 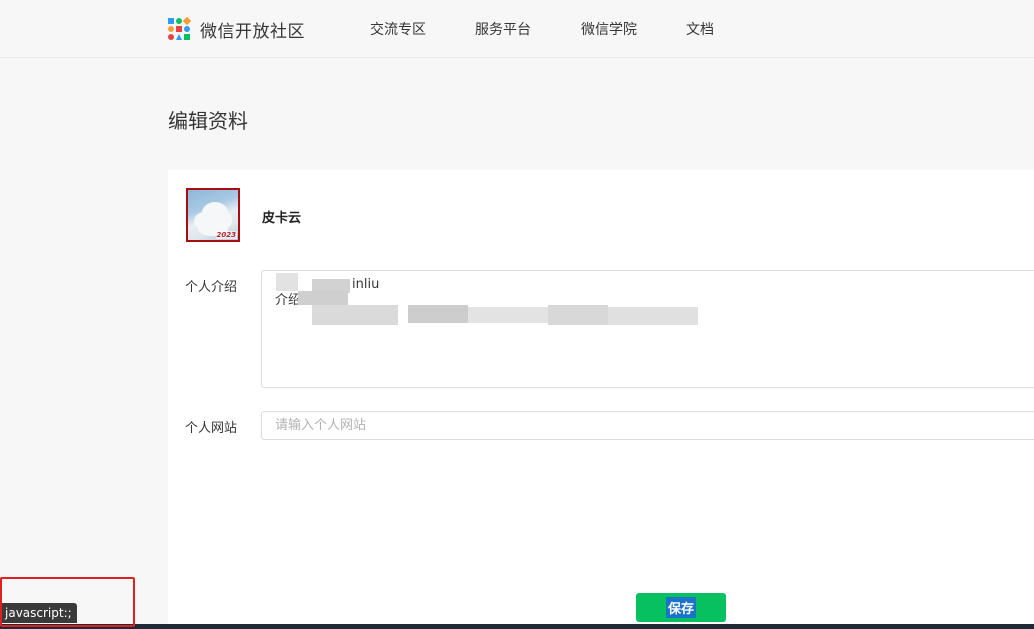 What do you see at coordinates (517, 626) in the screenshot?
I see `bottom-edge-strip` at bounding box center [517, 626].